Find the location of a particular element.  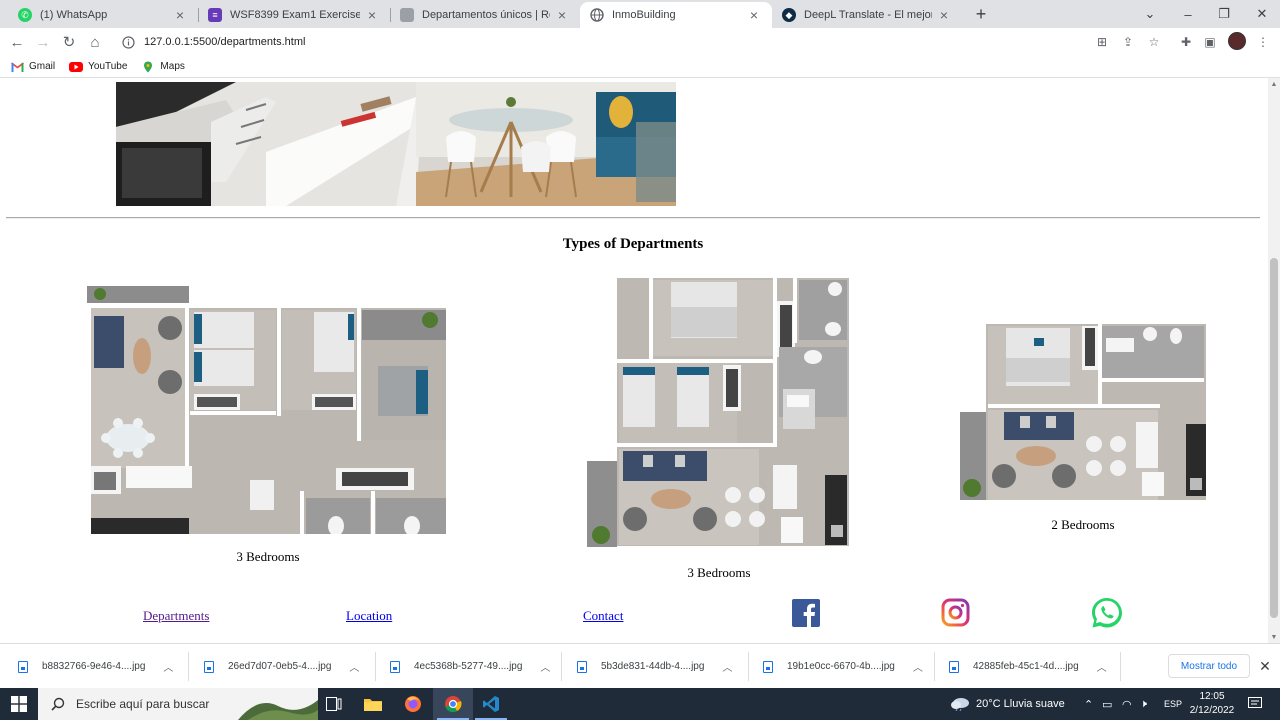

extensions-icon: ✚ is located at coordinates (1186, 42).